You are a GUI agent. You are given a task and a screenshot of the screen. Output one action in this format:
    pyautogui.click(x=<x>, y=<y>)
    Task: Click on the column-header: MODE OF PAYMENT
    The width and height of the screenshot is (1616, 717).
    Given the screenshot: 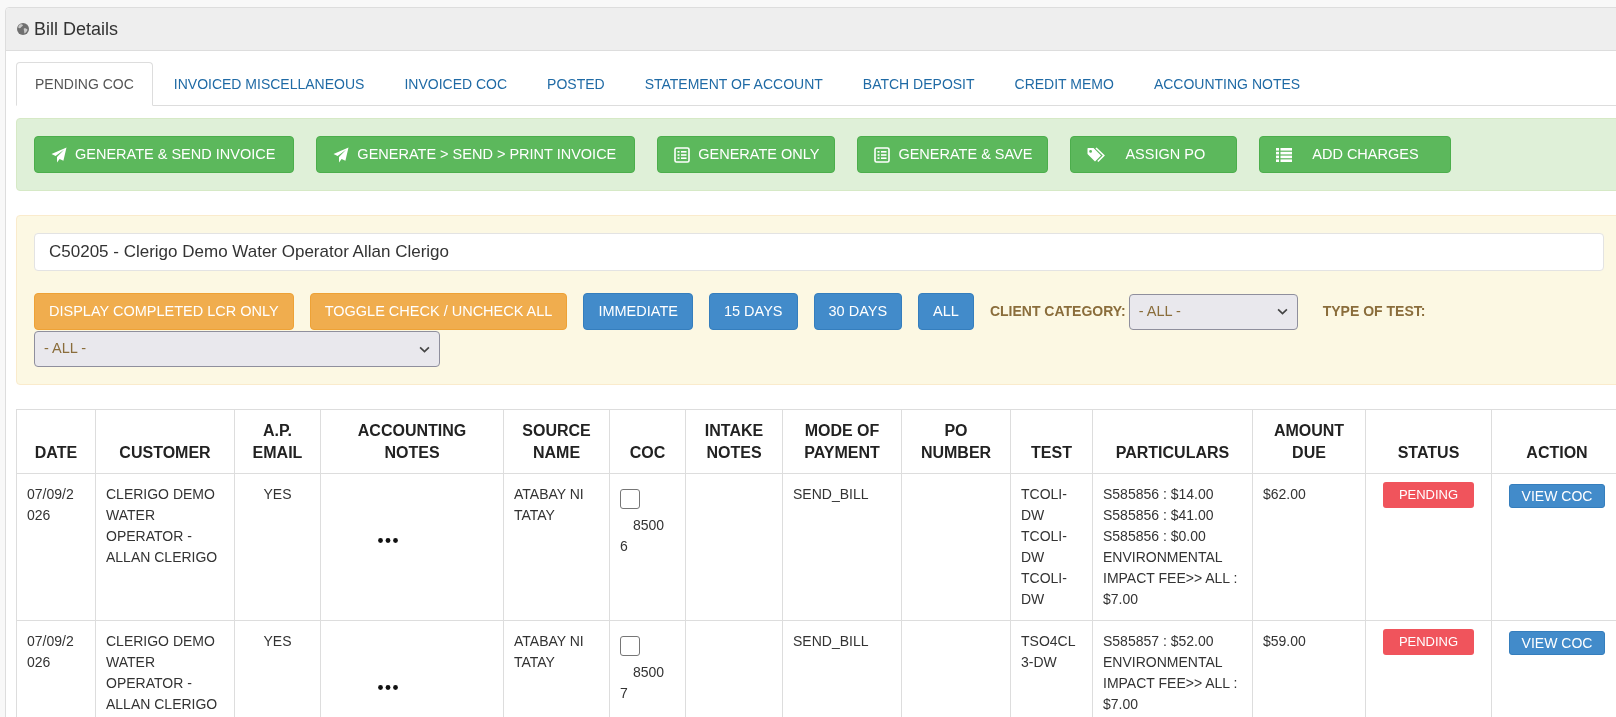 What is the action you would take?
    pyautogui.click(x=842, y=441)
    